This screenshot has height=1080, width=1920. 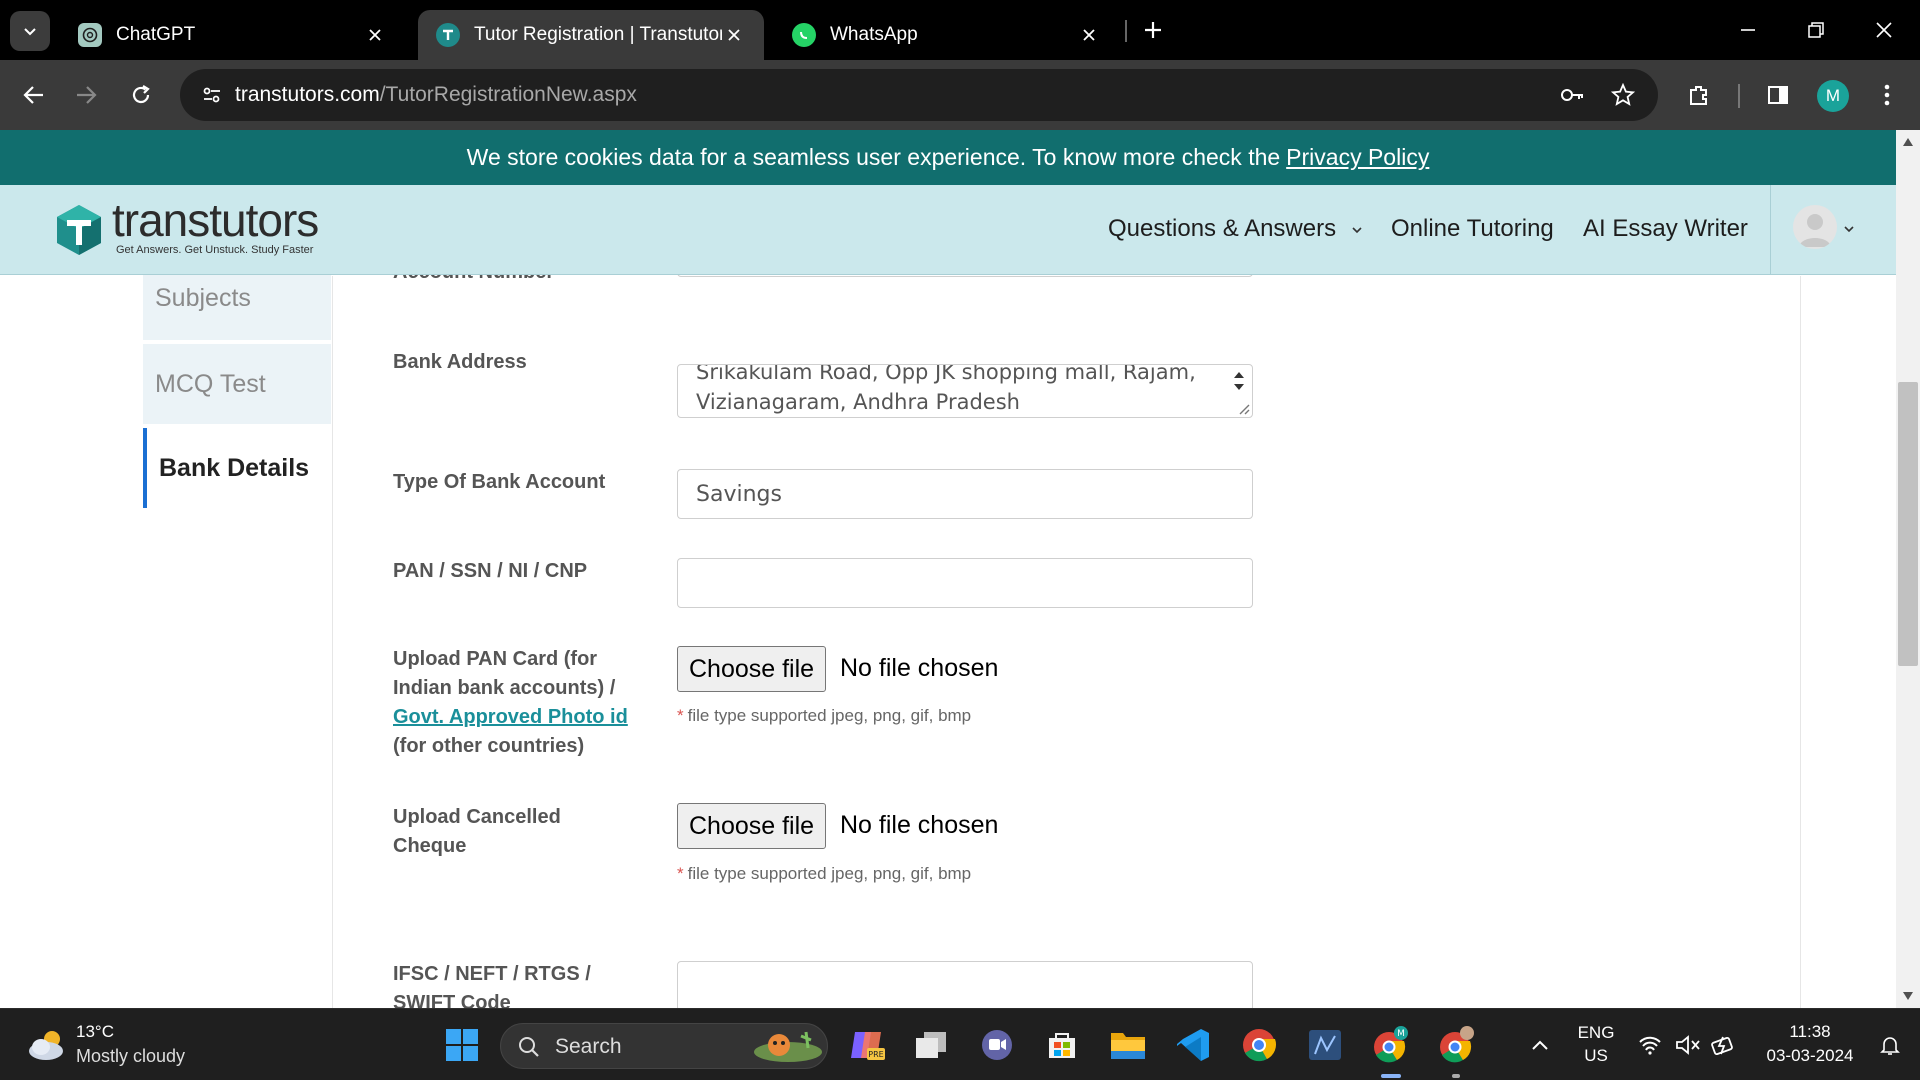 What do you see at coordinates (804, 35) in the screenshot?
I see `whatsapp-icon` at bounding box center [804, 35].